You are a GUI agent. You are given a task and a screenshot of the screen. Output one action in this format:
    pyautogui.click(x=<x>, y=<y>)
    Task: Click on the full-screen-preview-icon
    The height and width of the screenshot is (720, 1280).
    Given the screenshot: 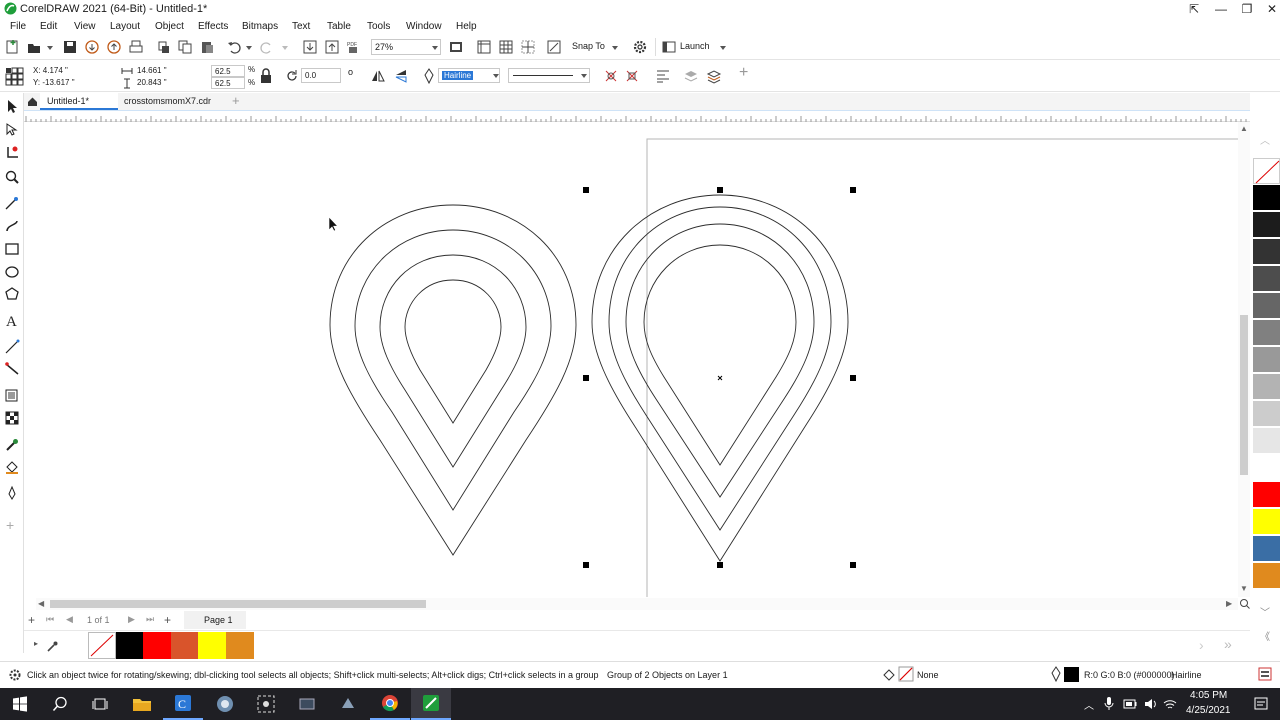 What is the action you would take?
    pyautogui.click(x=456, y=47)
    